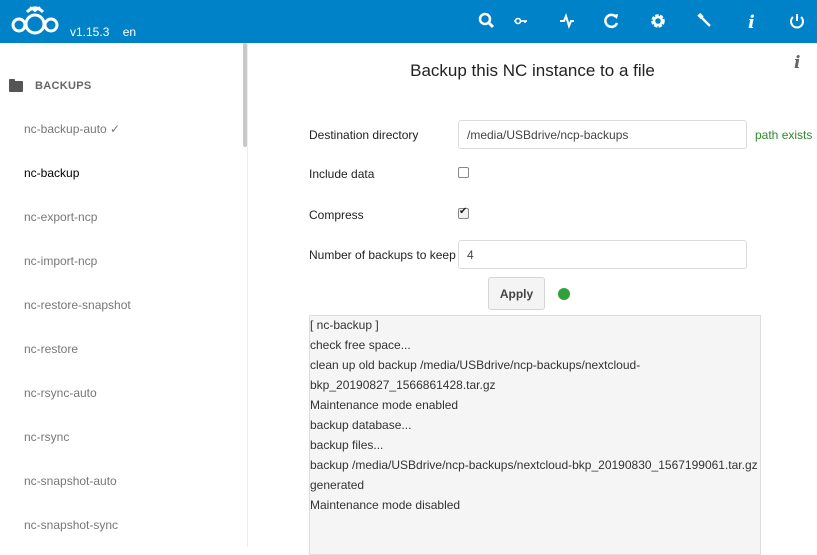  What do you see at coordinates (60, 217) in the screenshot?
I see `sidebar-item-nc-export-ncp: nc-export-ncp` at bounding box center [60, 217].